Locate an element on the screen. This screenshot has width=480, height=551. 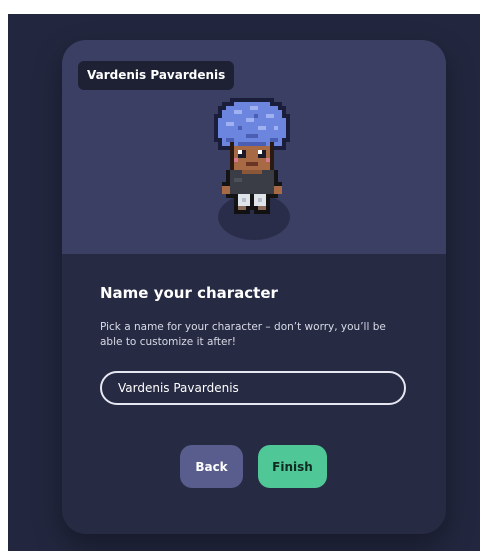
form-heading: Name your character is located at coordinates (189, 293).